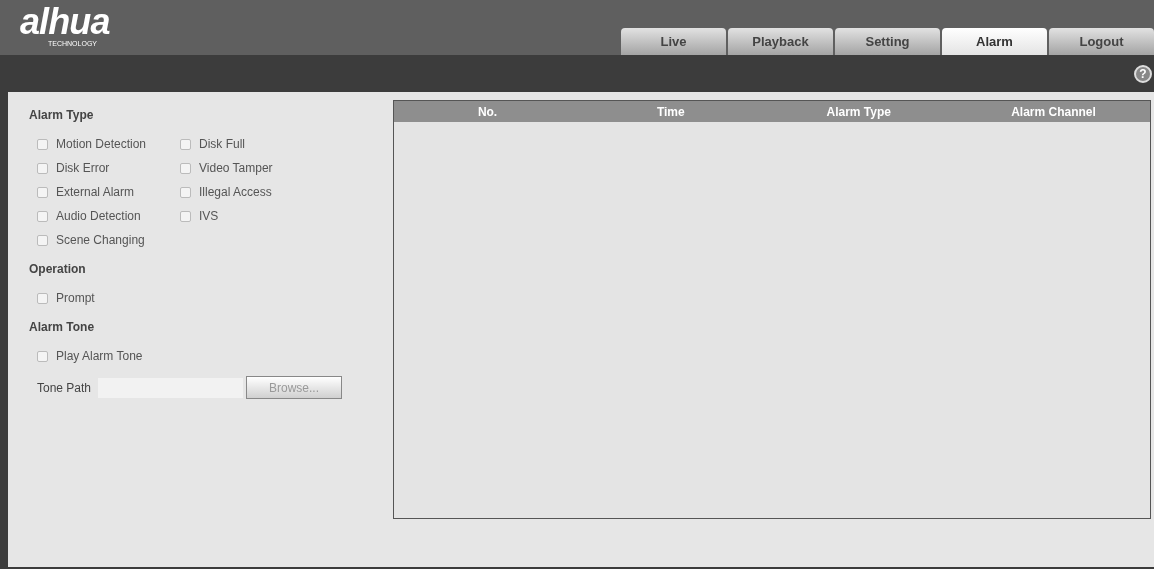  I want to click on section-title: Alarm Tone, so click(62, 327).